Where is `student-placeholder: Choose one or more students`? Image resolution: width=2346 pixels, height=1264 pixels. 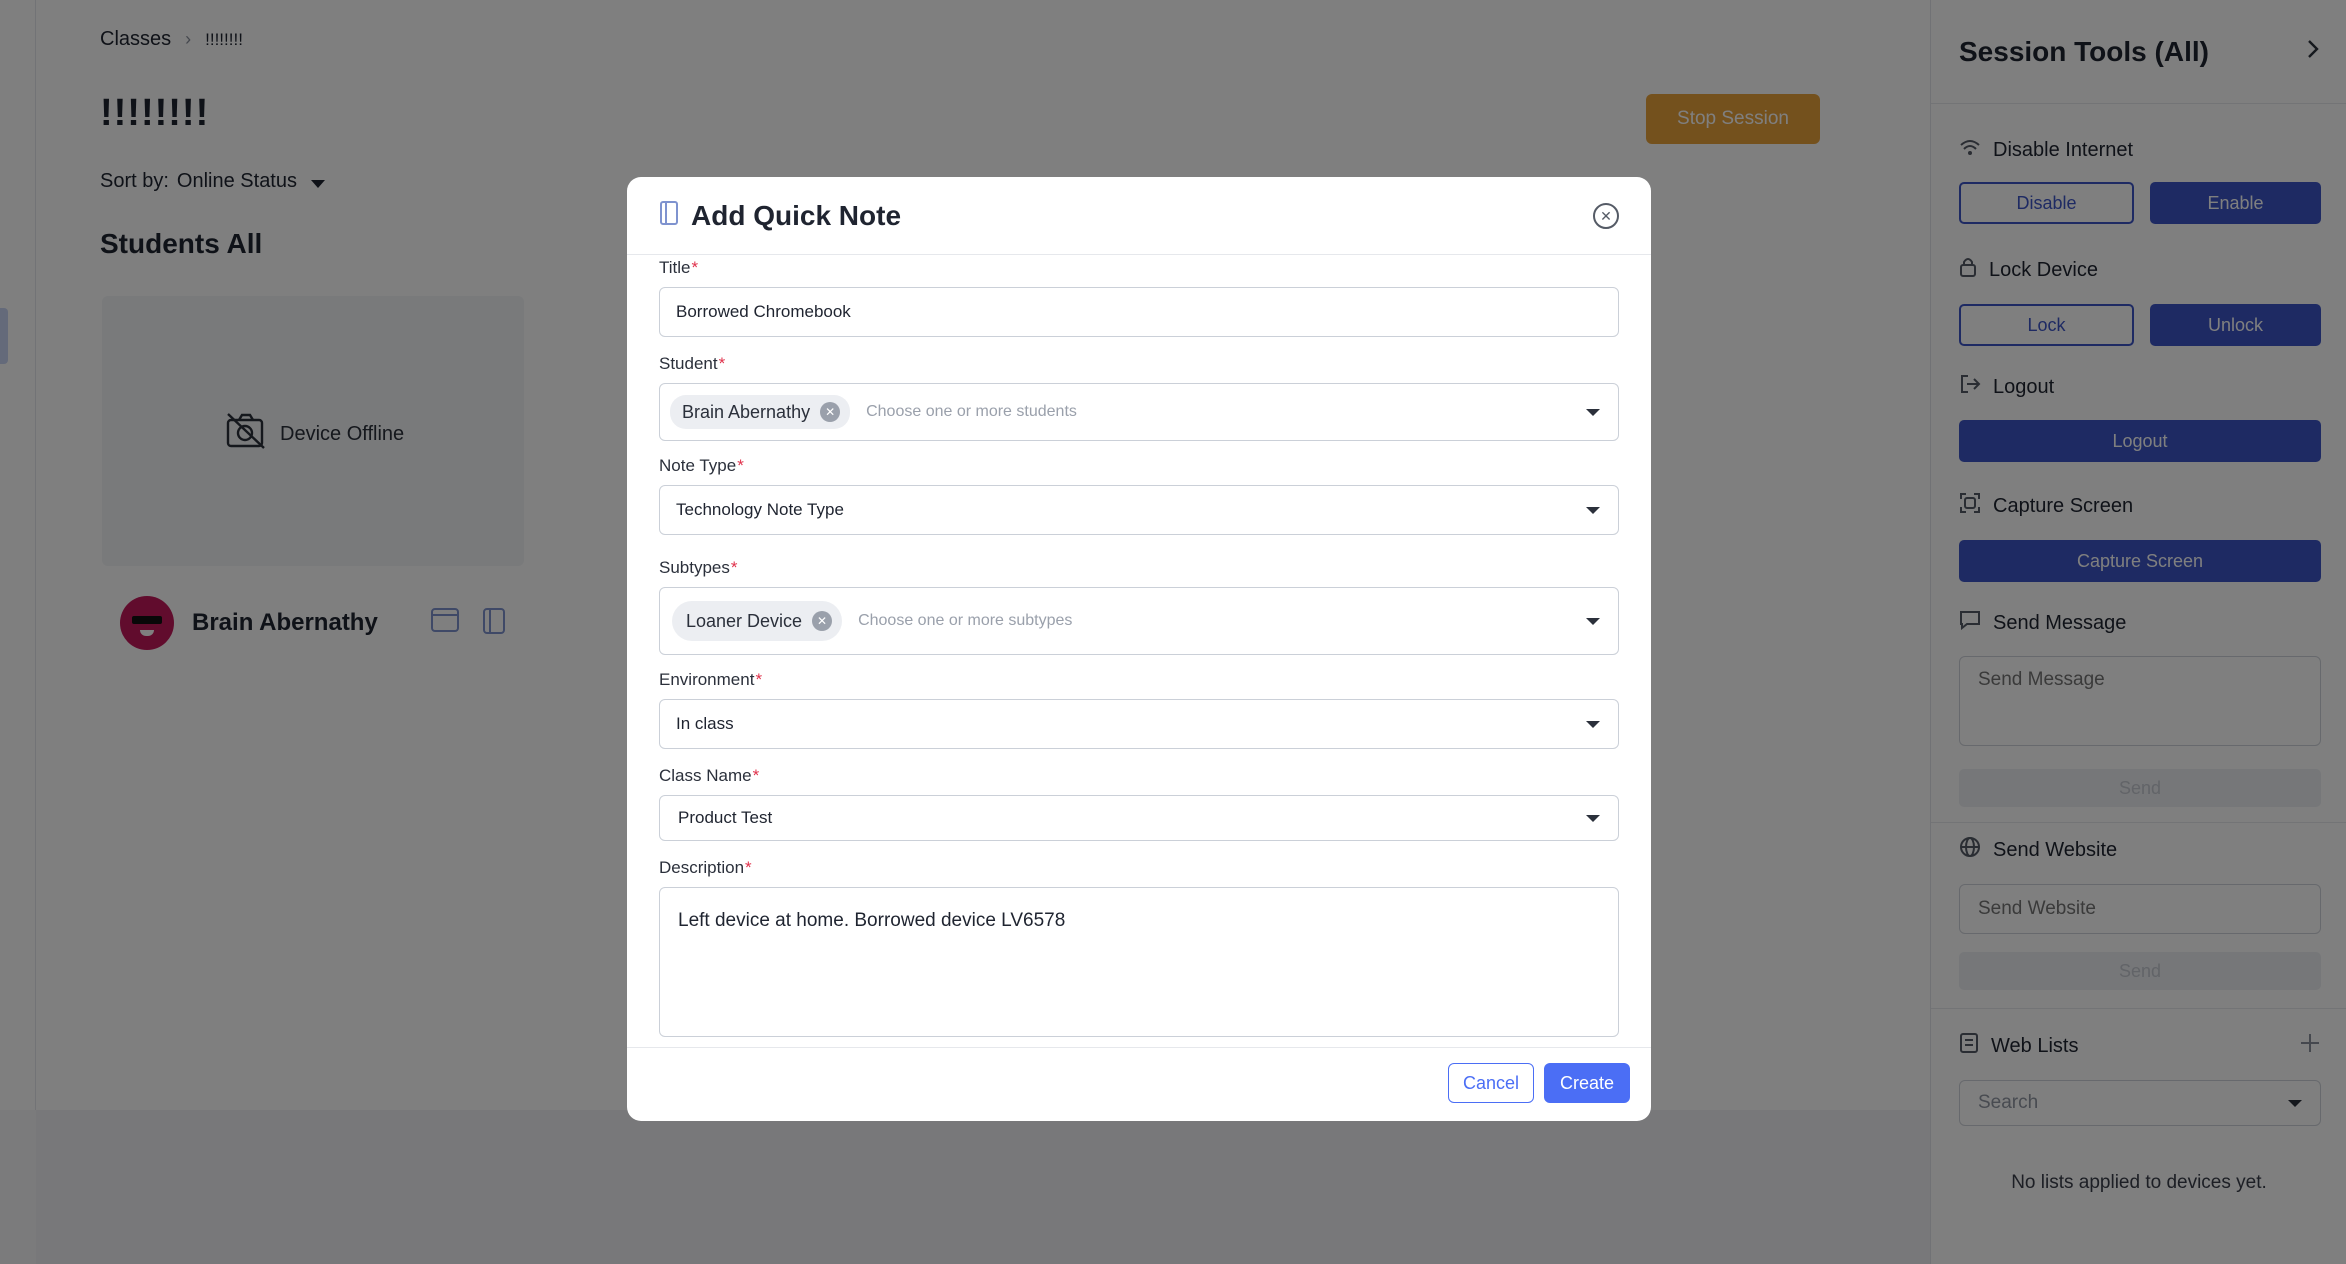 student-placeholder: Choose one or more students is located at coordinates (971, 411).